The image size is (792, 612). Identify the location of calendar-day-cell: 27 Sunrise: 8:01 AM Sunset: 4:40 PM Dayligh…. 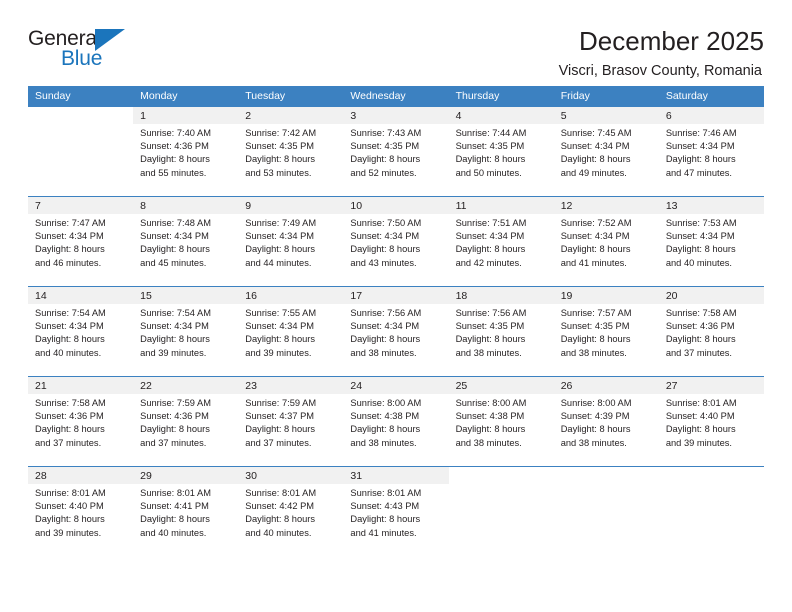
(711, 421).